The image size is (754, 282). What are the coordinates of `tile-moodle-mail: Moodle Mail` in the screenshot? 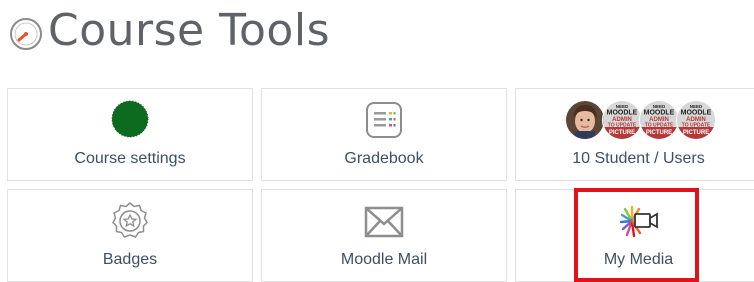 It's located at (384, 235).